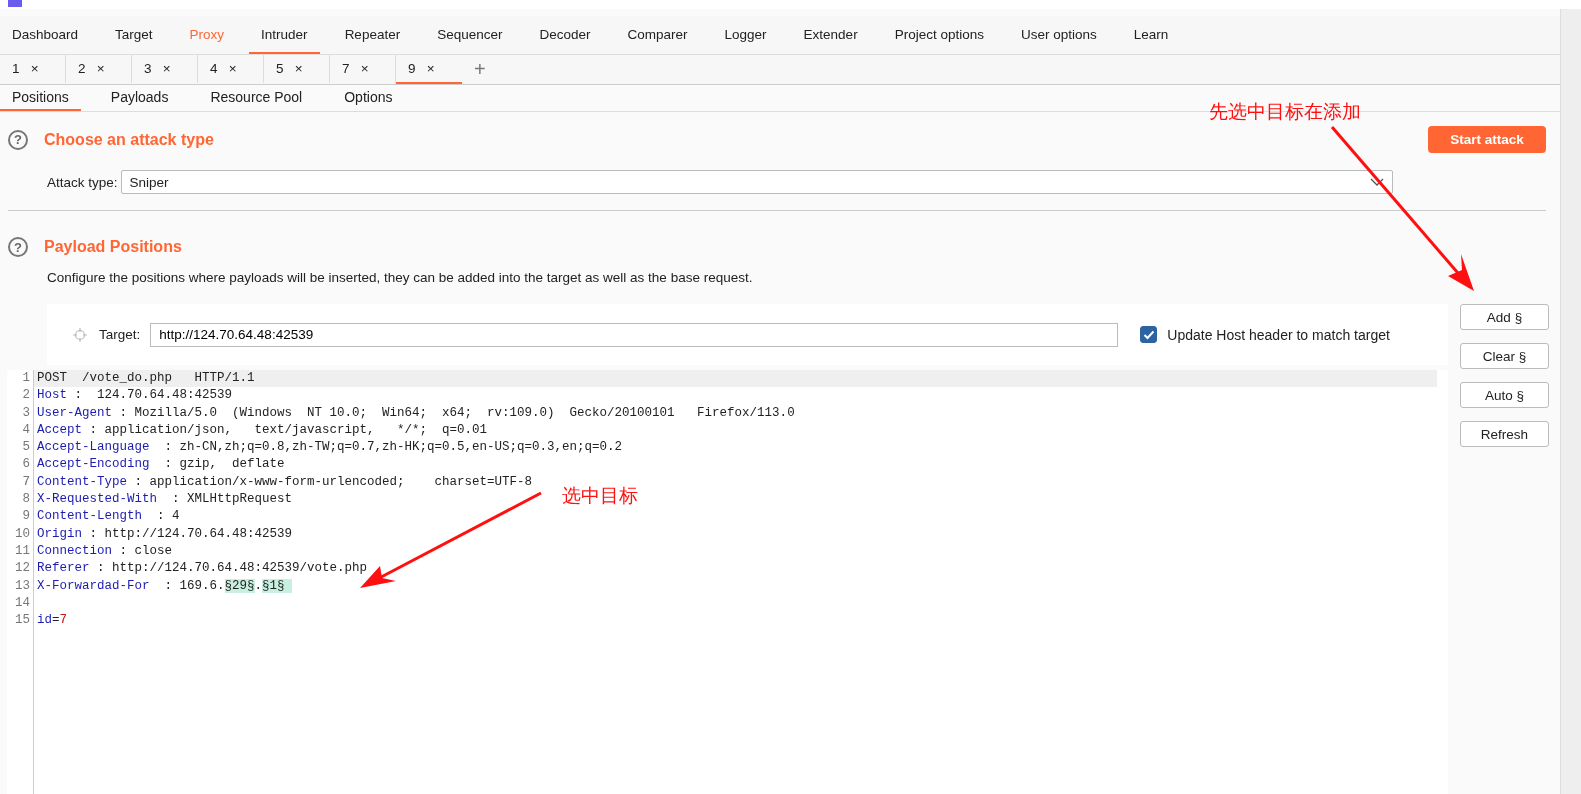  What do you see at coordinates (363, 69) in the screenshot?
I see `attack-tab: 7 ×` at bounding box center [363, 69].